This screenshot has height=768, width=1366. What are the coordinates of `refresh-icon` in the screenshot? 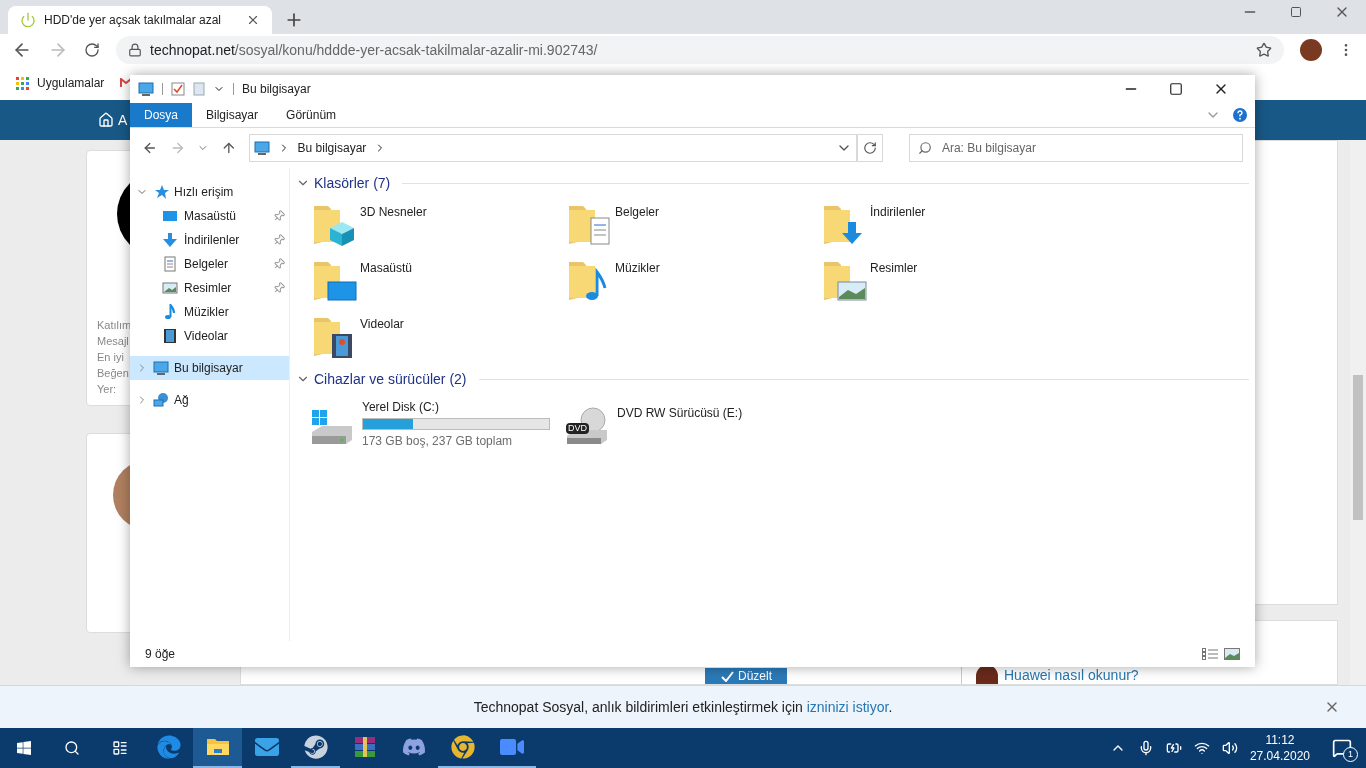 It's located at (870, 148).